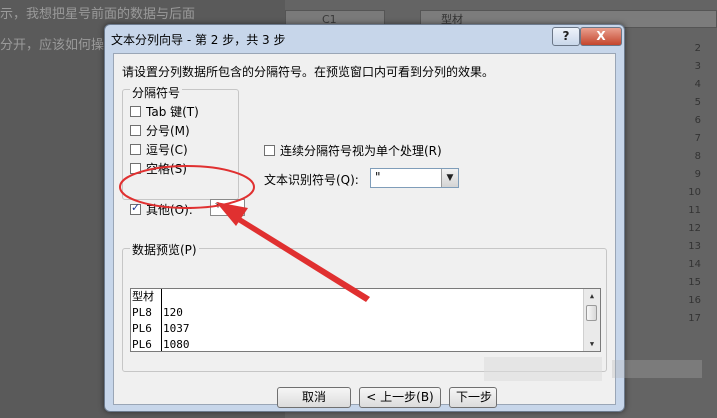  I want to click on row-numbers: 2 3 4 5 6 7 8 9 10 11 12 13 14 15 16 17, so click(694, 184).